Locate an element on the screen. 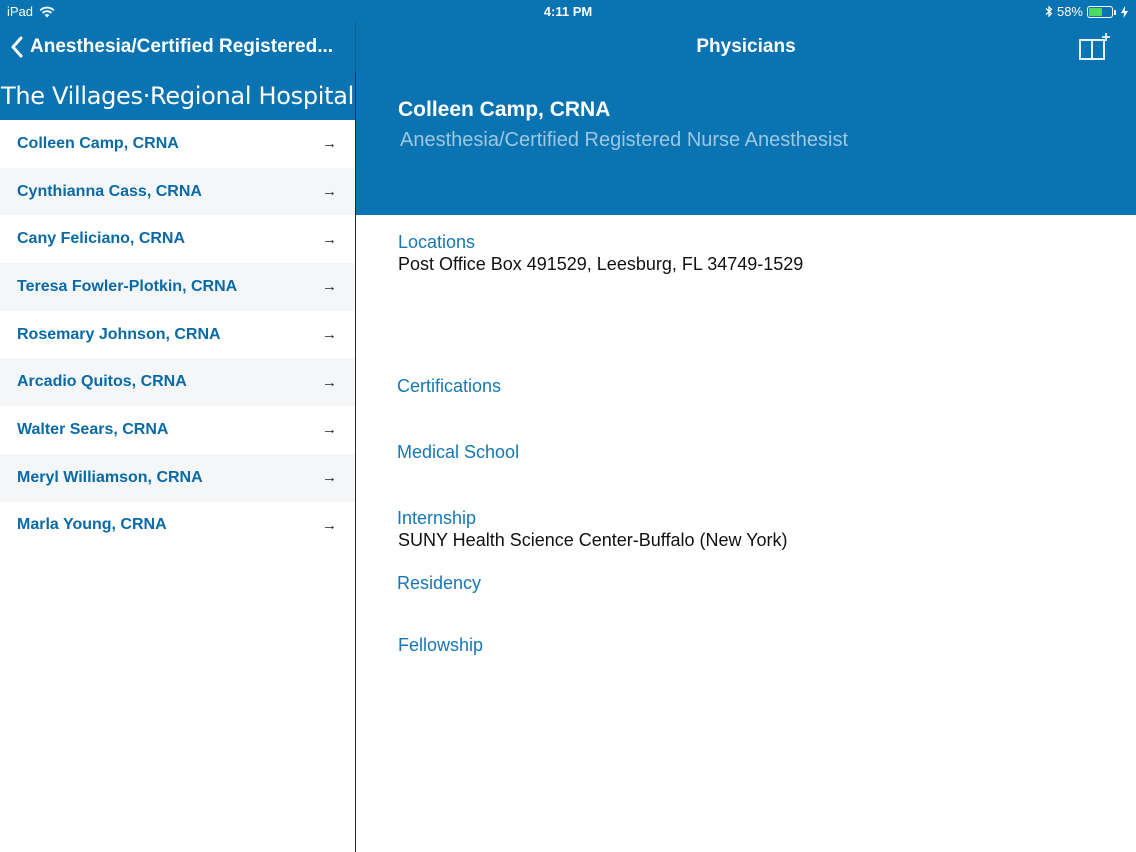 The image size is (1136, 852). list-item: Marla Young, CRNA → is located at coordinates (177, 526).